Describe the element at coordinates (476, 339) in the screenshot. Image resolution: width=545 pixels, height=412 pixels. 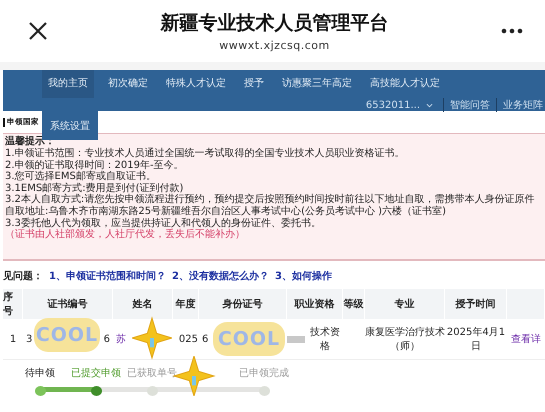
I see `table-cell-text: 2025年4月1日` at that location.